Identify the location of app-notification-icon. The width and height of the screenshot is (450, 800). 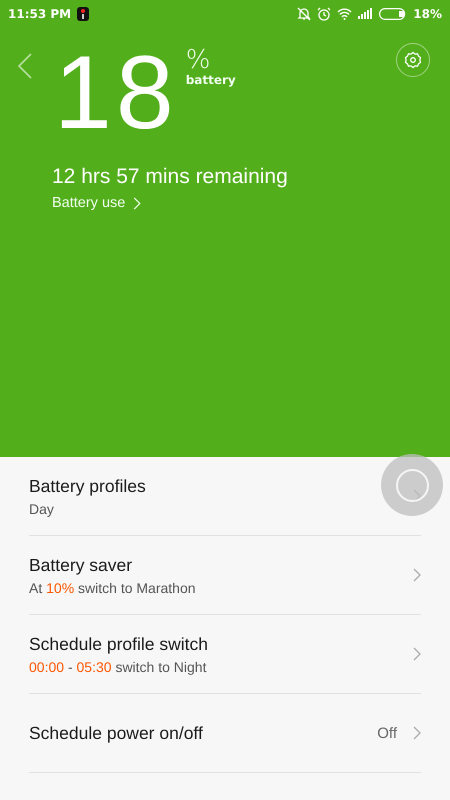
(83, 13).